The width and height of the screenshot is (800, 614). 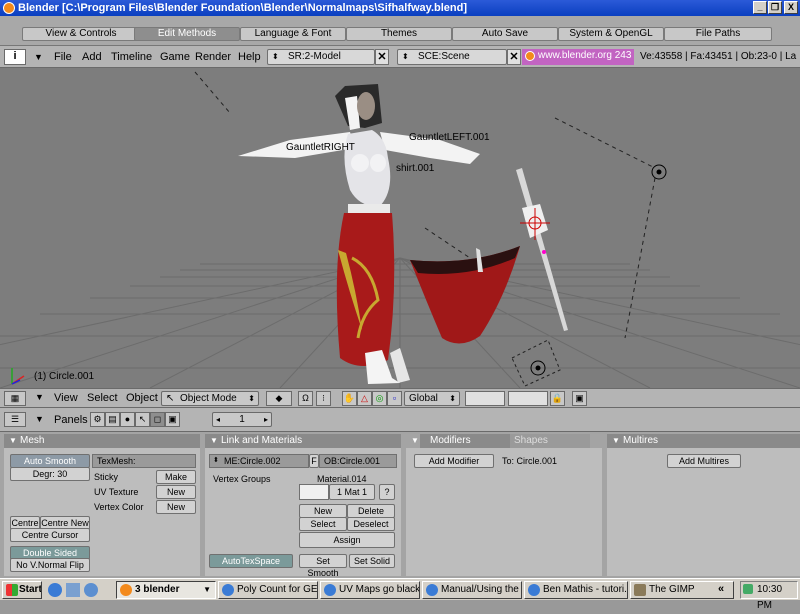 What do you see at coordinates (323, 566) in the screenshot?
I see `set-smooth-button: Set Smooth` at bounding box center [323, 566].